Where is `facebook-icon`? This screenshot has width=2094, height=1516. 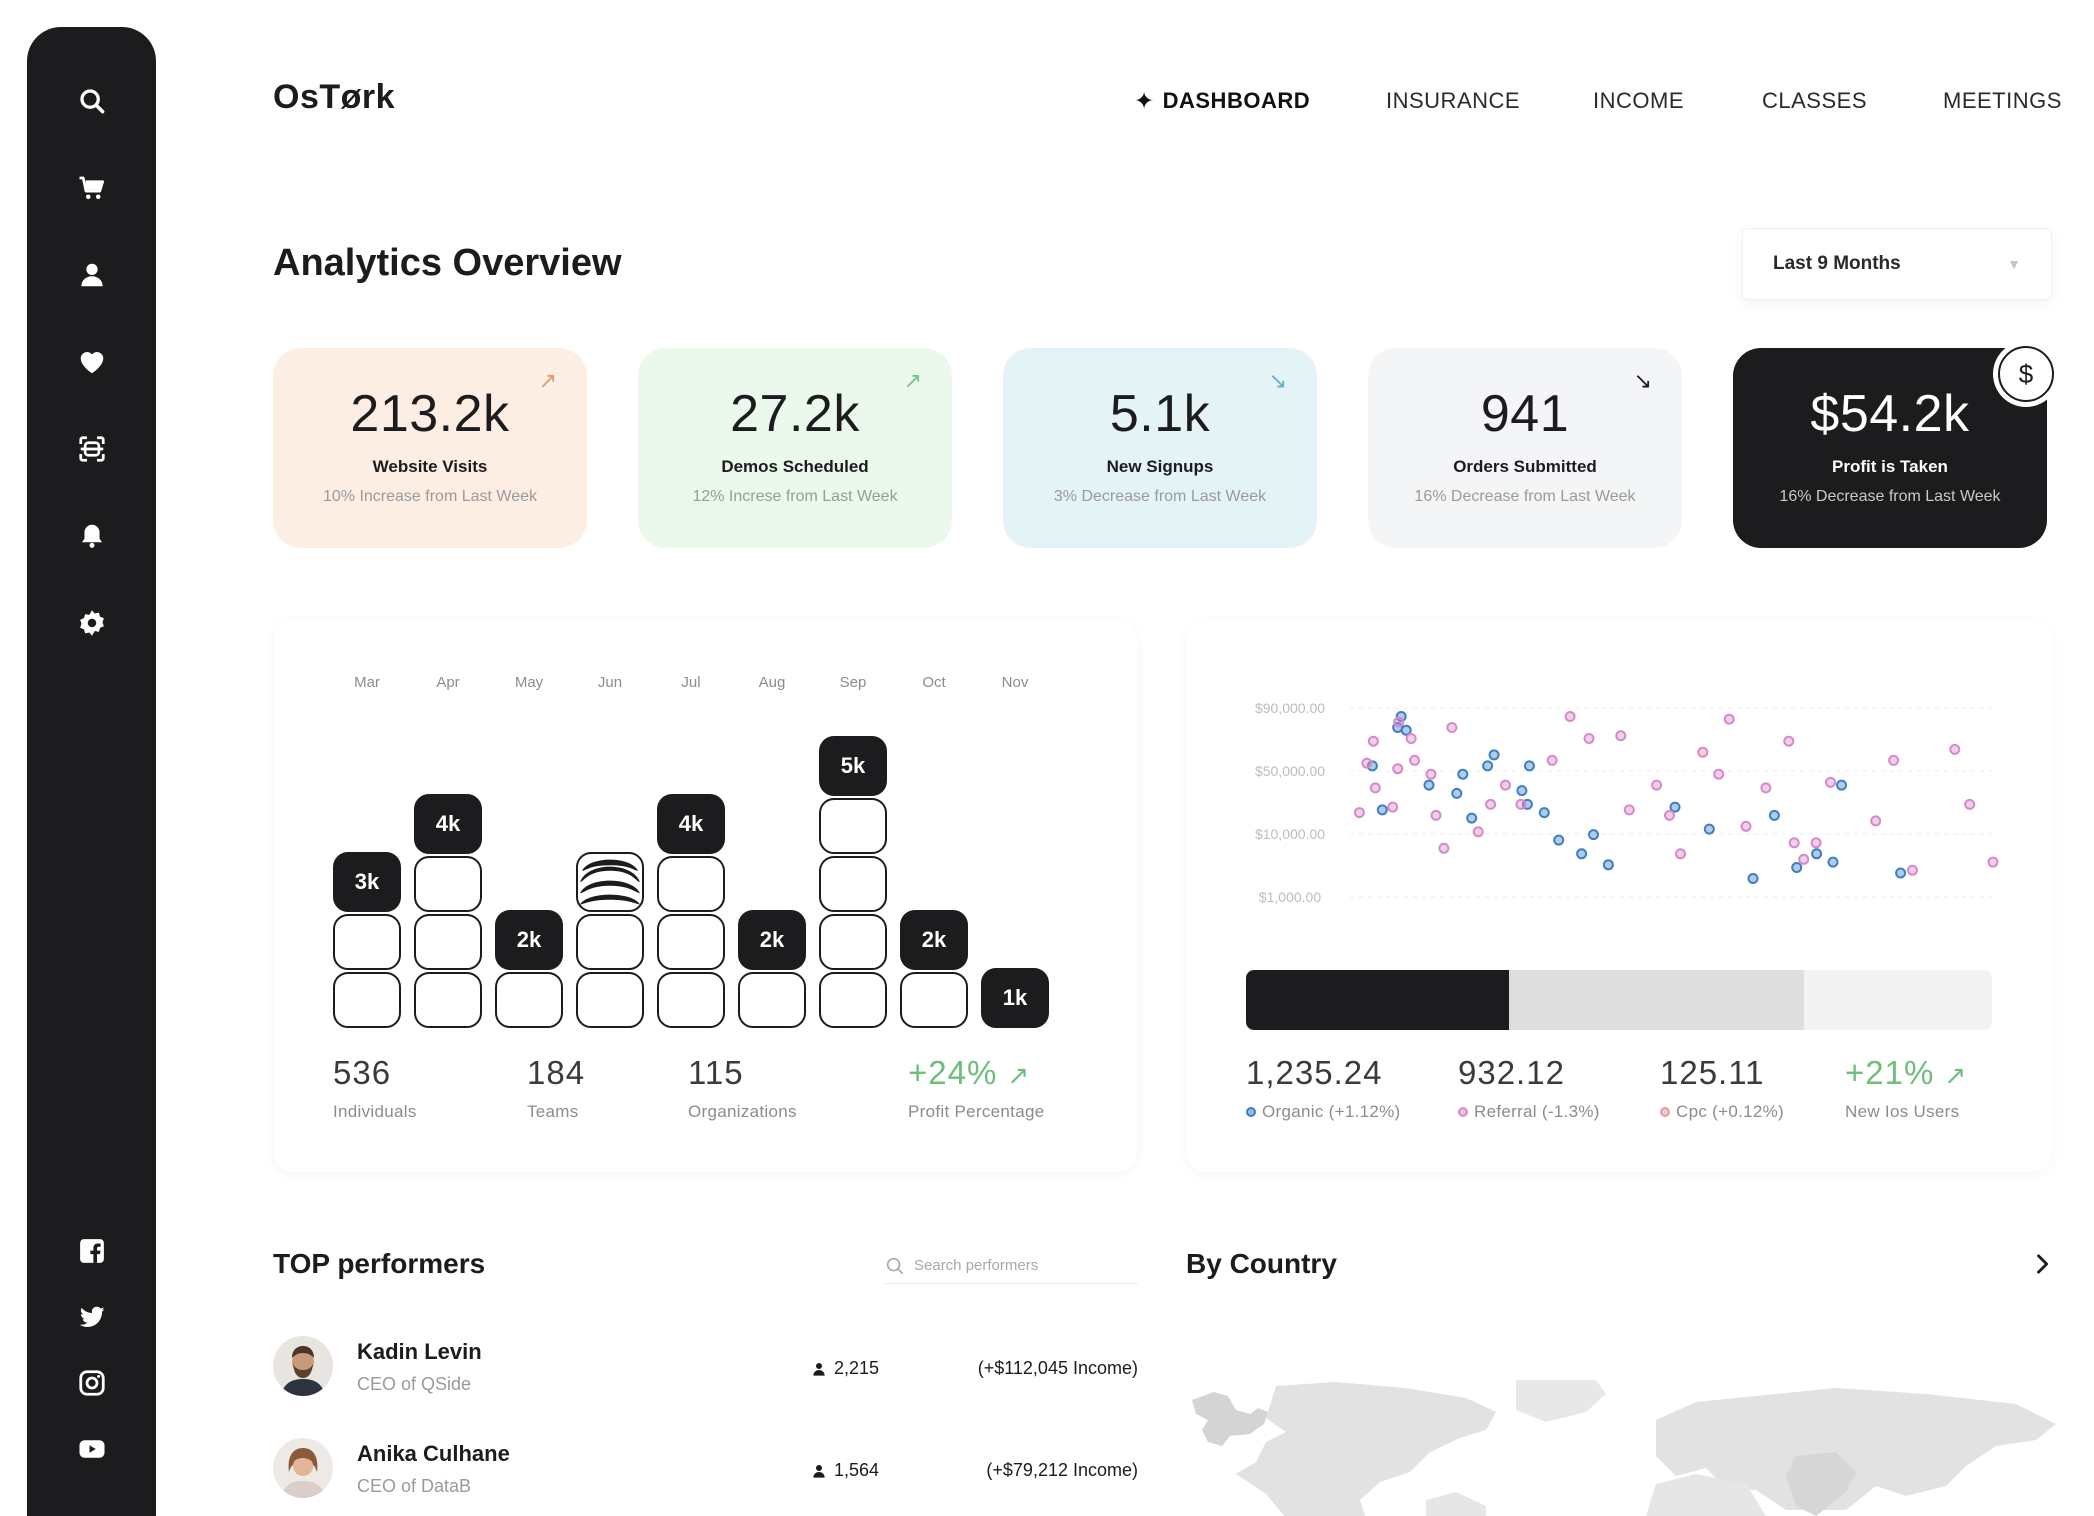 facebook-icon is located at coordinates (92, 1251).